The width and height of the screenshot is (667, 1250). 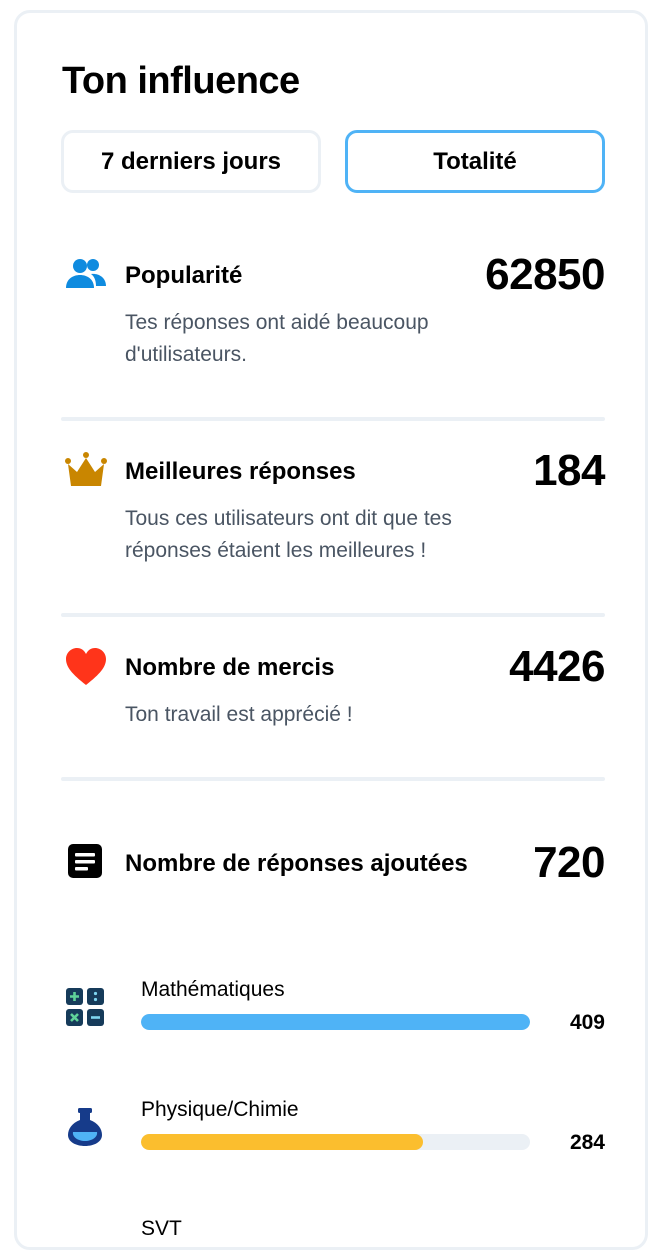 What do you see at coordinates (475, 161) in the screenshot?
I see `tab-total: Totalité` at bounding box center [475, 161].